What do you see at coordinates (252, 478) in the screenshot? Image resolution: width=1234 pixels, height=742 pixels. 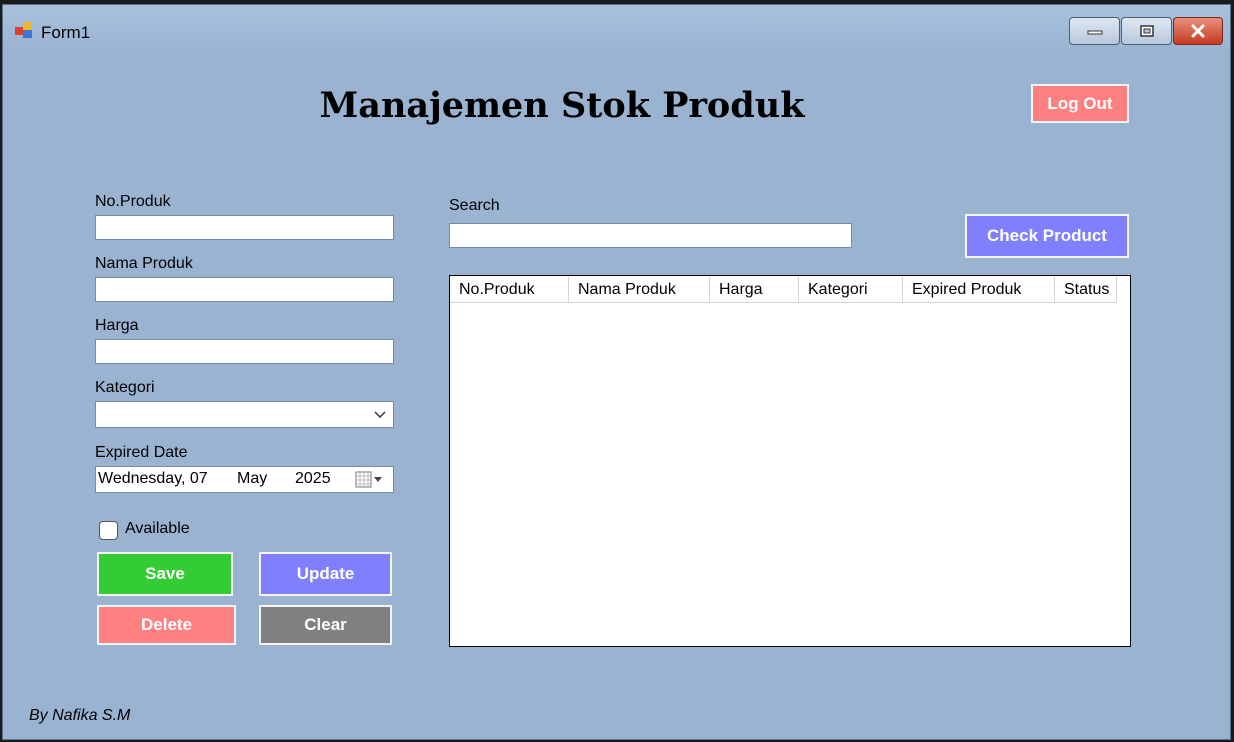 I see `expired-date-month: May` at bounding box center [252, 478].